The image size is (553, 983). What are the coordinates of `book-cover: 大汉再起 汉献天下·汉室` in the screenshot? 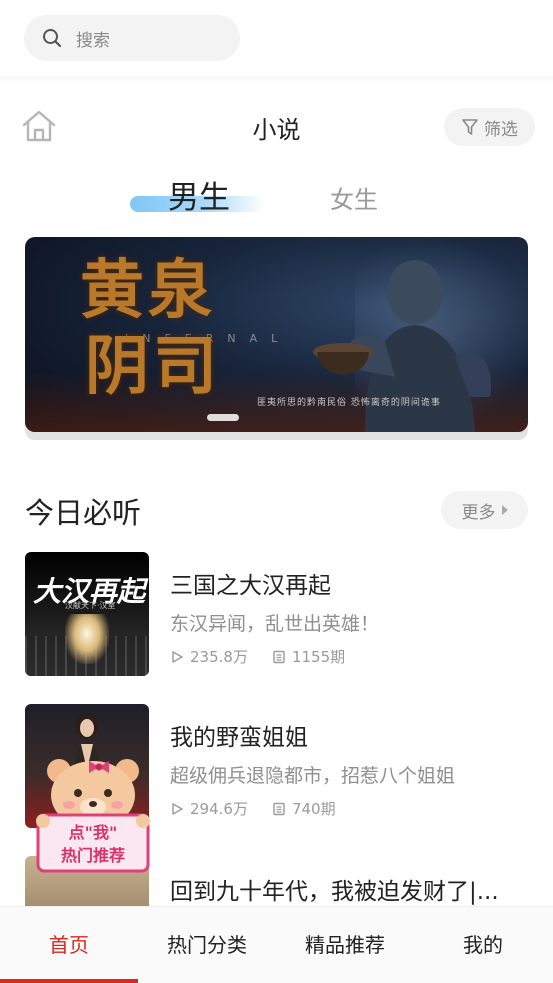 It's located at (87, 614).